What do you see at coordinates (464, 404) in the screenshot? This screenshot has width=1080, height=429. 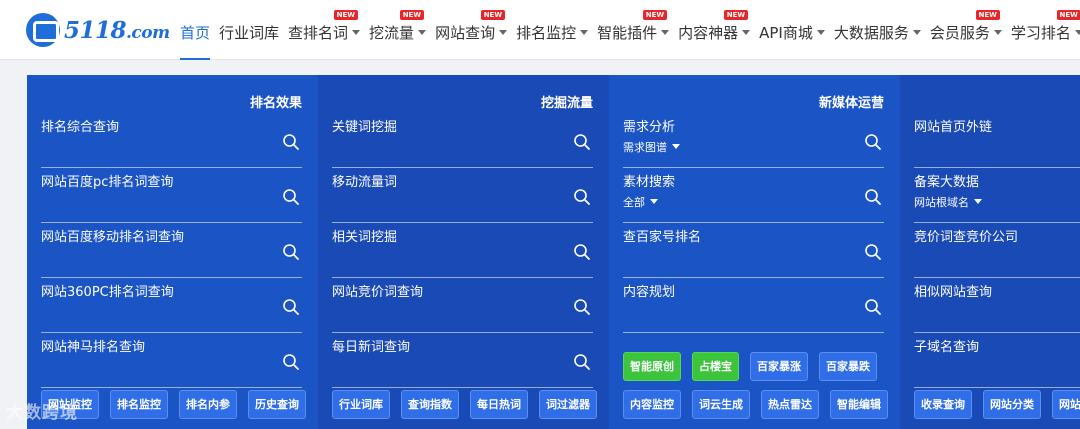 I see `panel-buttons: 行业词库 查询指数 每日热词 词过滤器` at bounding box center [464, 404].